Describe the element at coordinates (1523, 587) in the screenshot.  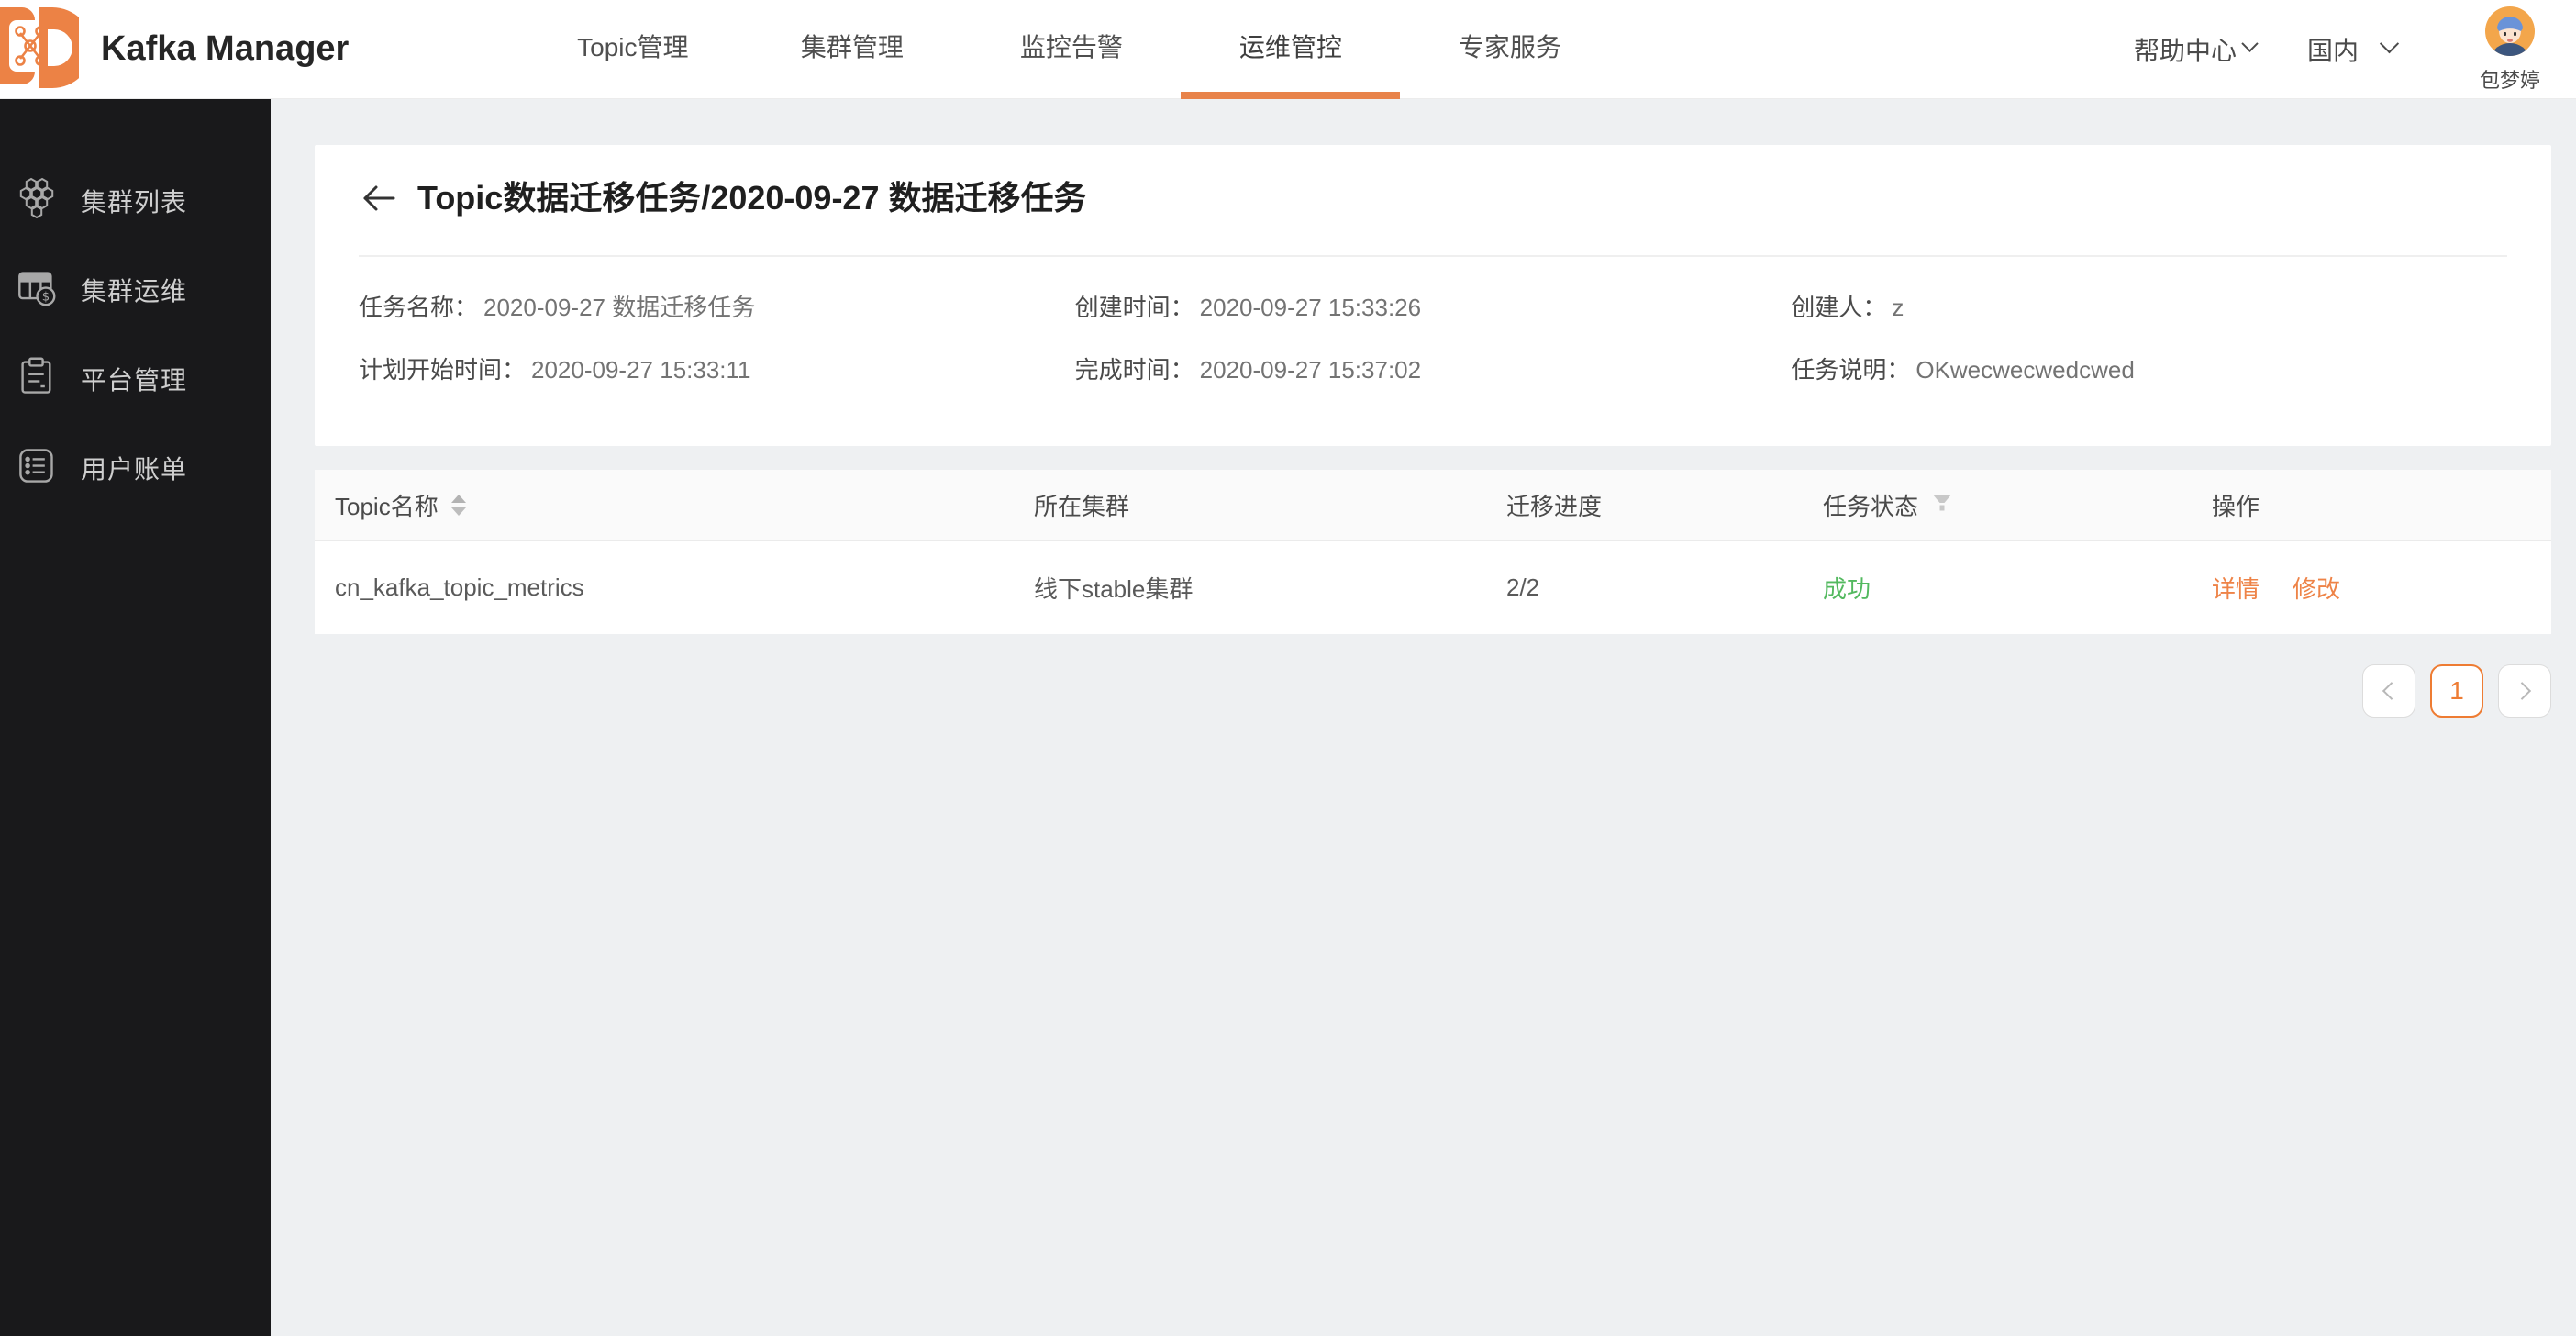
I see `cell-progress: 2/2` at that location.